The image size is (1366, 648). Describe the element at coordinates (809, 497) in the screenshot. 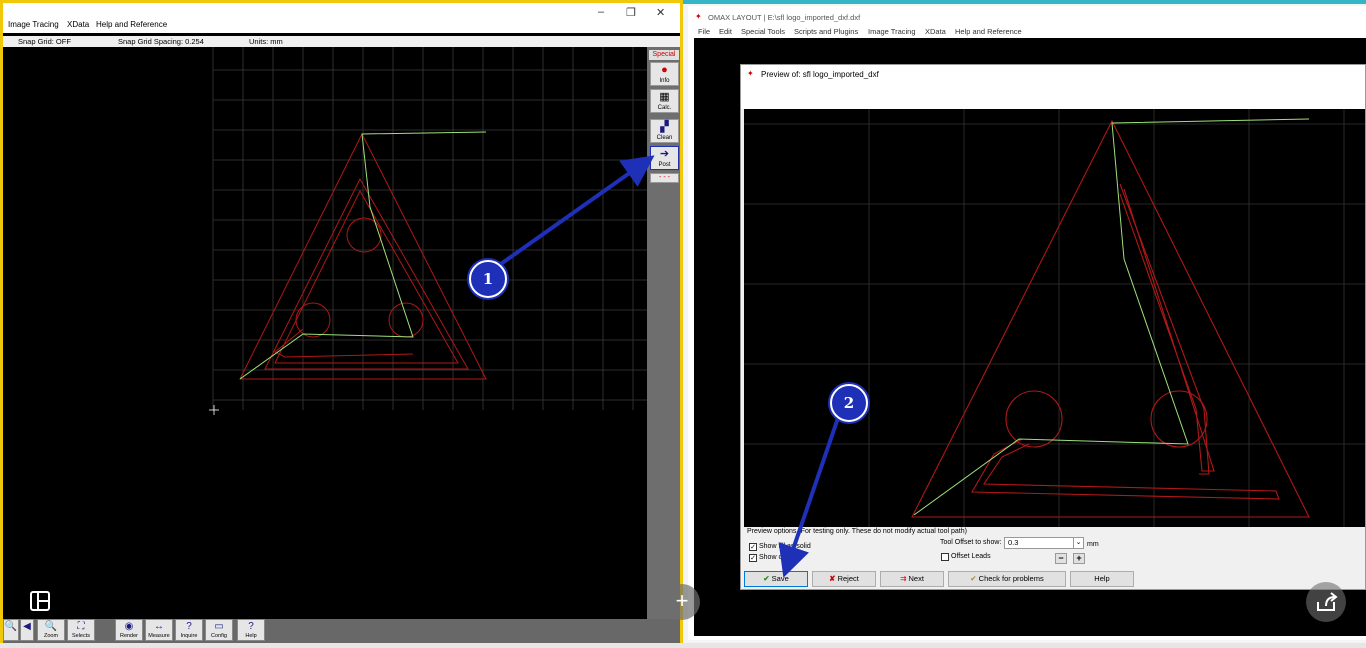

I see `arrow-to-save-button` at that location.